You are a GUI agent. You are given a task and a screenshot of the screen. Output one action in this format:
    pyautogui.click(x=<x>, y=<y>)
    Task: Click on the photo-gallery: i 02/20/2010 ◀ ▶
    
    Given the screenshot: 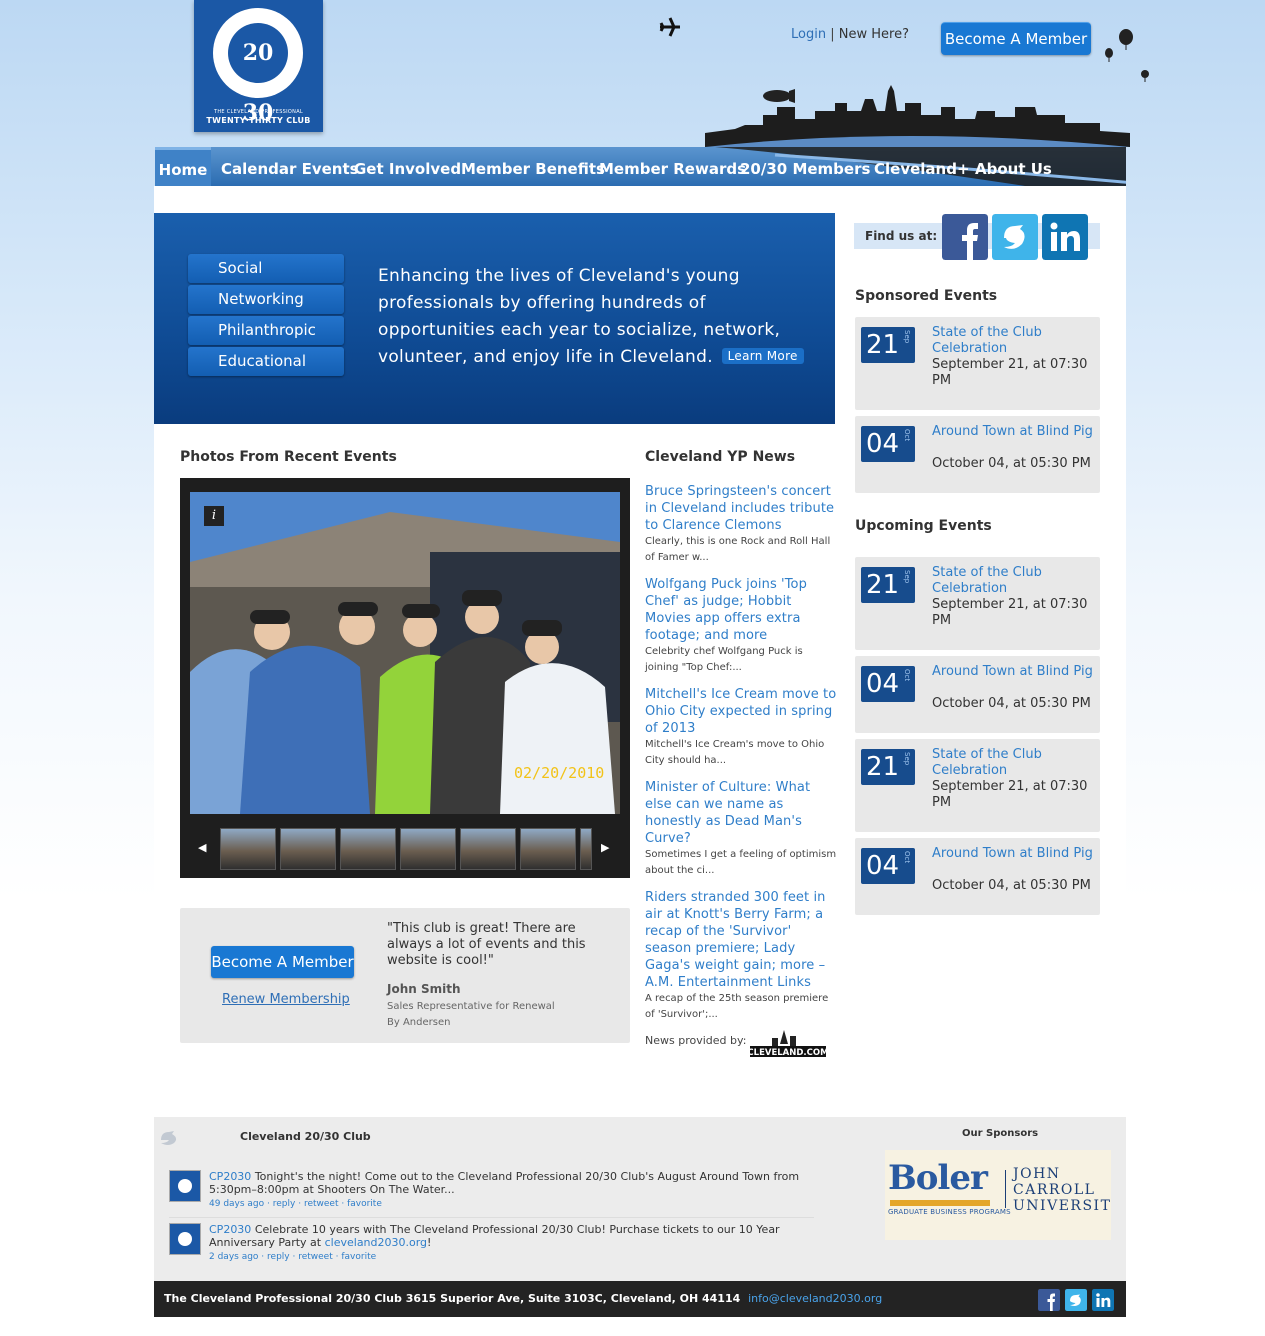 What is the action you would take?
    pyautogui.click(x=405, y=678)
    